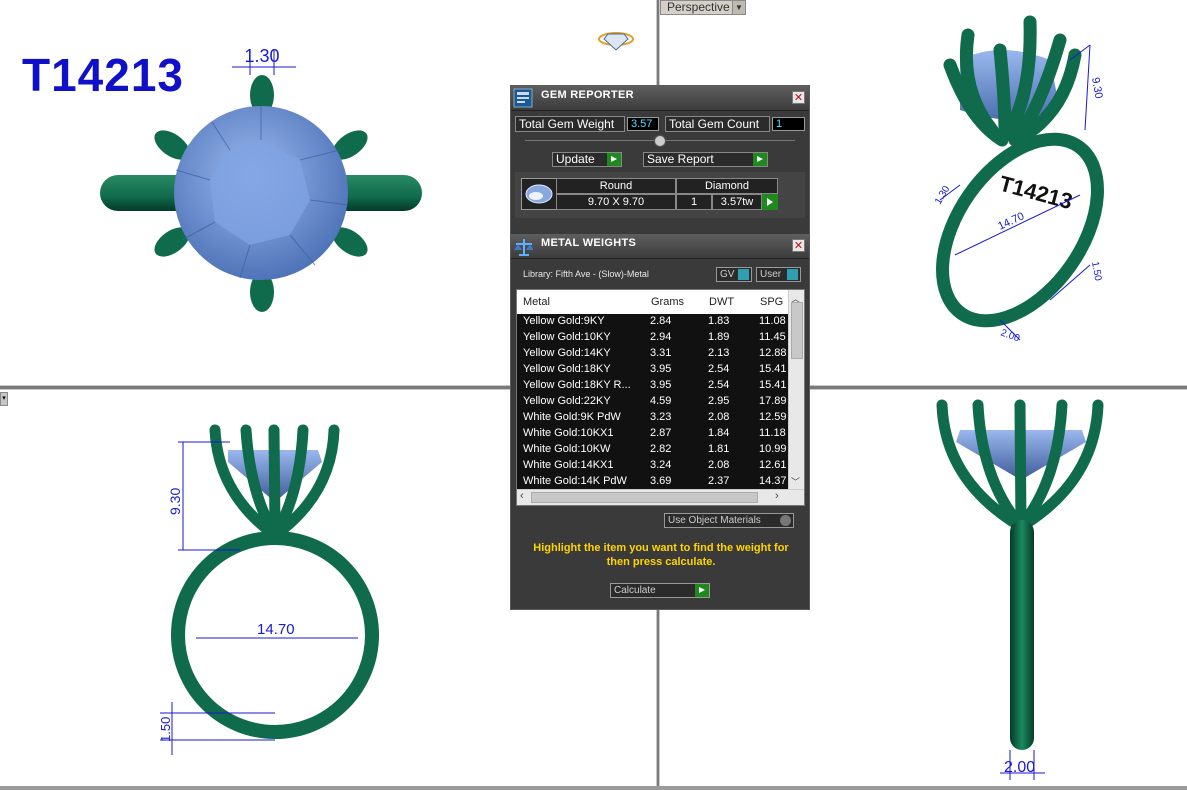 This screenshot has width=1187, height=790. What do you see at coordinates (719, 433) in the screenshot?
I see `cell-dwt: 1.84` at bounding box center [719, 433].